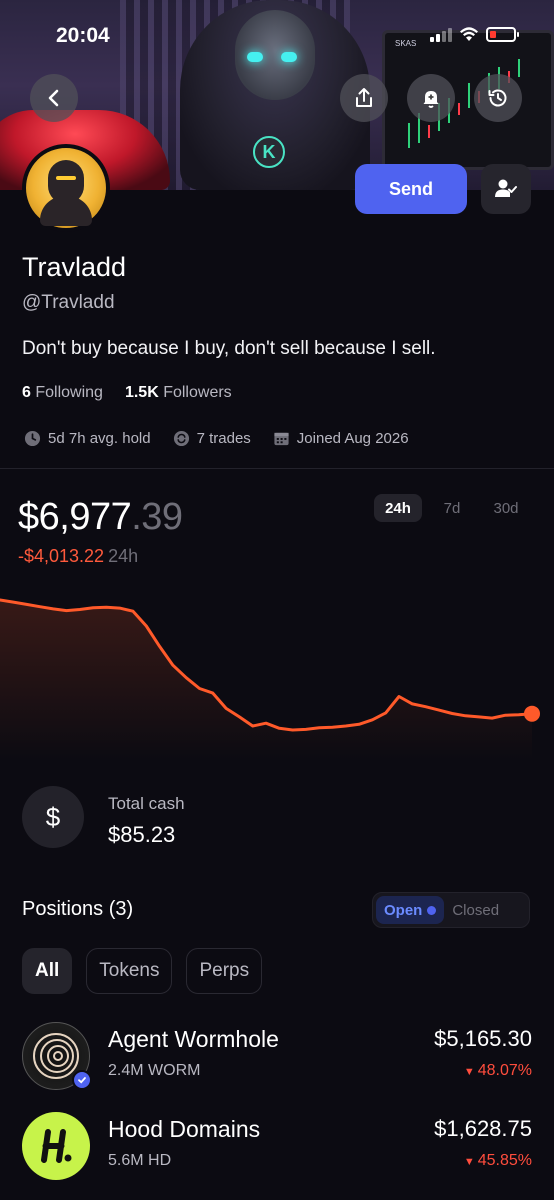 Image resolution: width=554 pixels, height=1200 pixels. What do you see at coordinates (223, 438) in the screenshot?
I see `trades-text: 7 trades` at bounding box center [223, 438].